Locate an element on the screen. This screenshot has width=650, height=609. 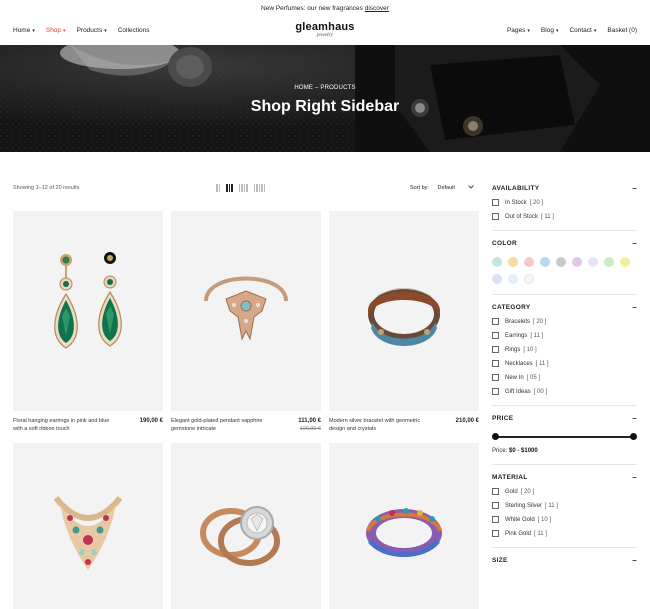
layout-4-columns-icon is located at coordinates (243, 188).